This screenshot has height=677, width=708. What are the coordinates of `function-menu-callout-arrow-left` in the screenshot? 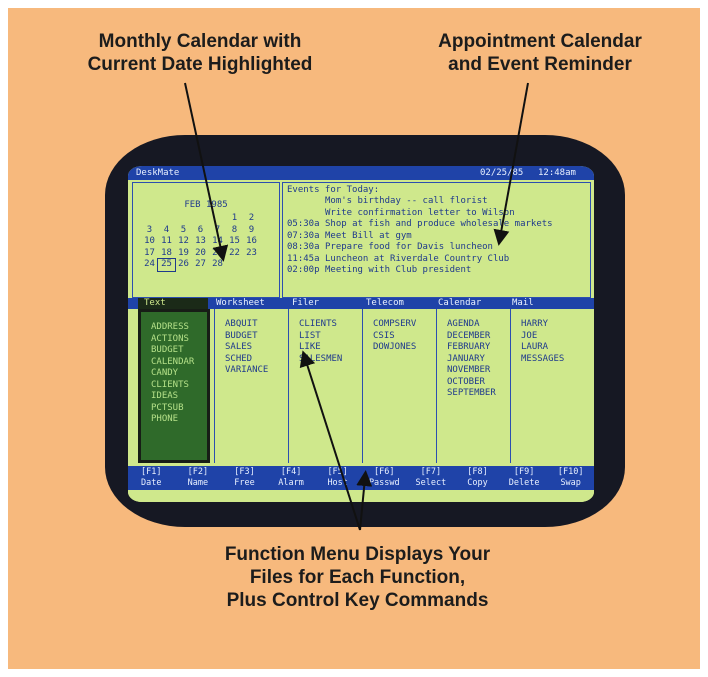 It's located at (330, 440).